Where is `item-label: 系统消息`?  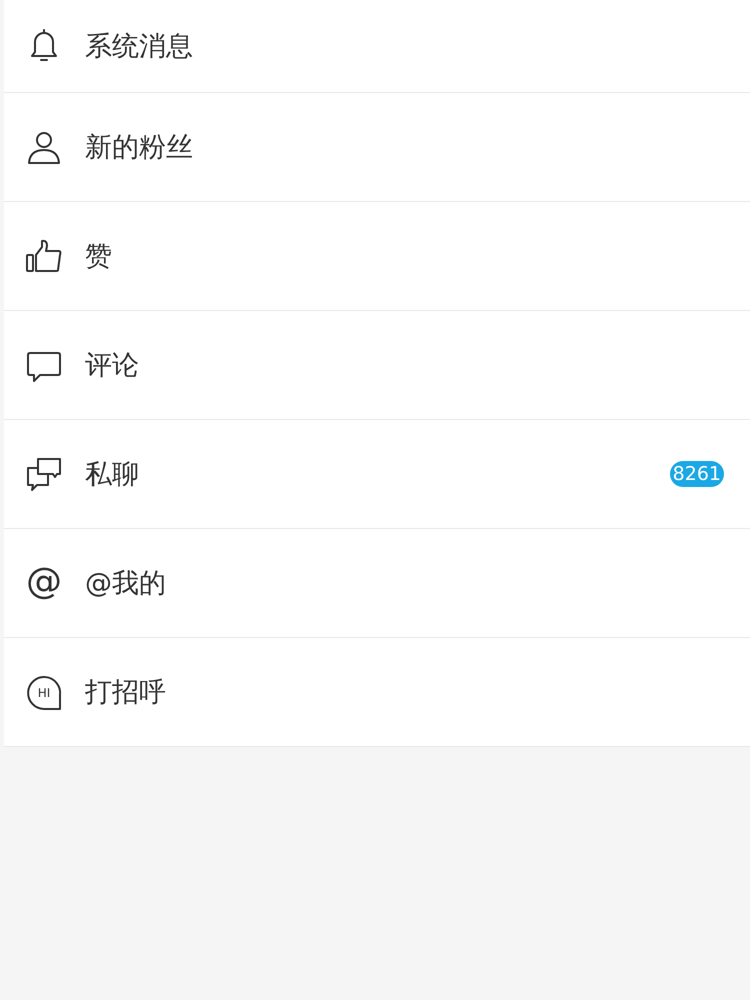
item-label: 系统消息 is located at coordinates (139, 47).